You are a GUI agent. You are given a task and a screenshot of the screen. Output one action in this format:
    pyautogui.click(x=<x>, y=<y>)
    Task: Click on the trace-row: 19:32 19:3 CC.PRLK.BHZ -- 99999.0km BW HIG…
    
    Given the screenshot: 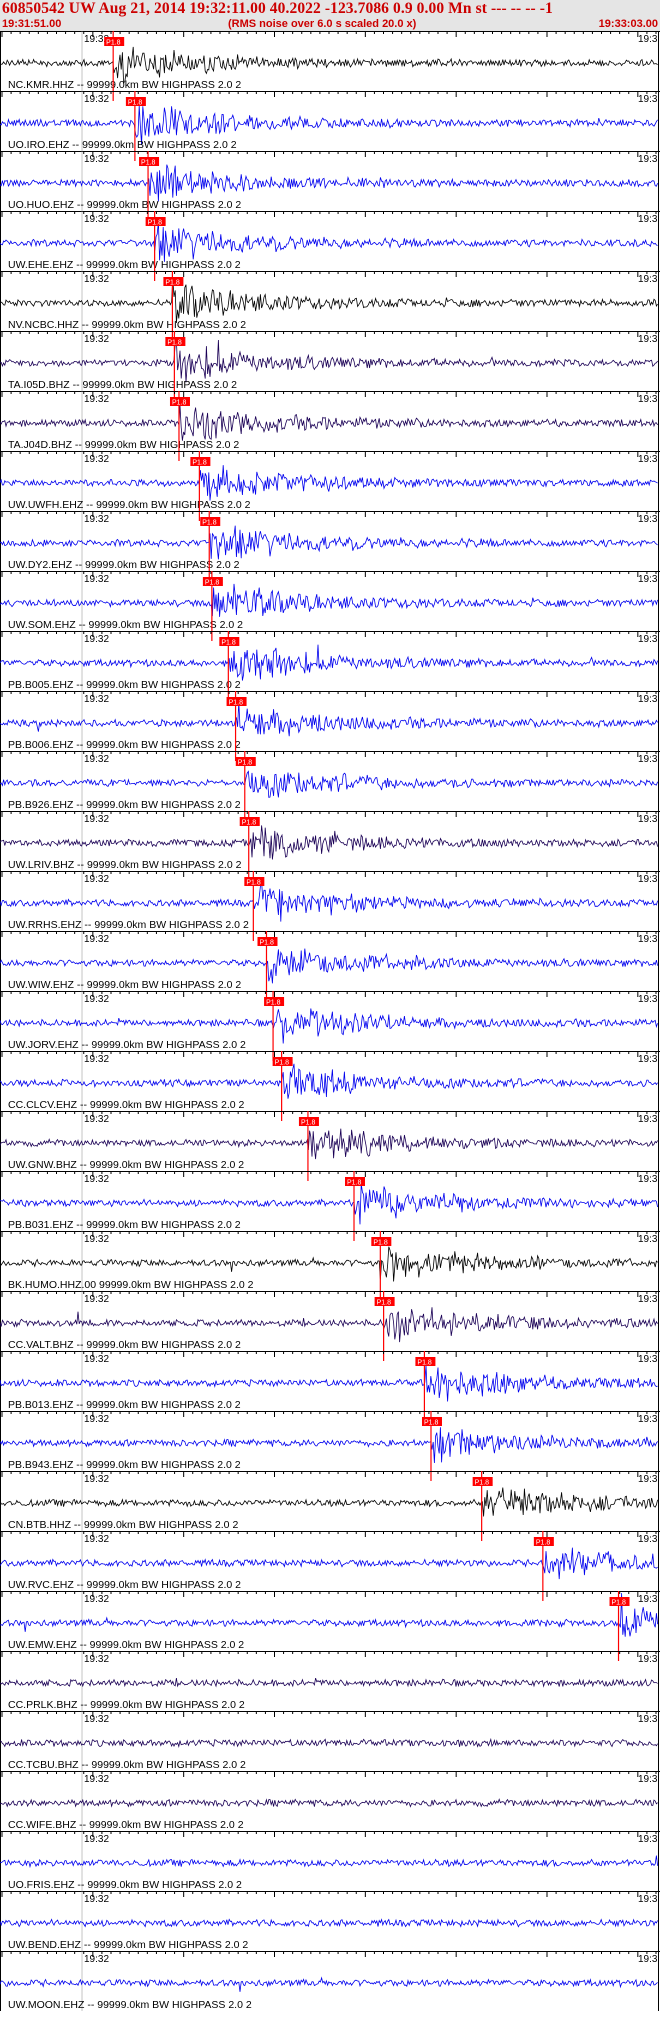 What is the action you would take?
    pyautogui.click(x=330, y=1681)
    